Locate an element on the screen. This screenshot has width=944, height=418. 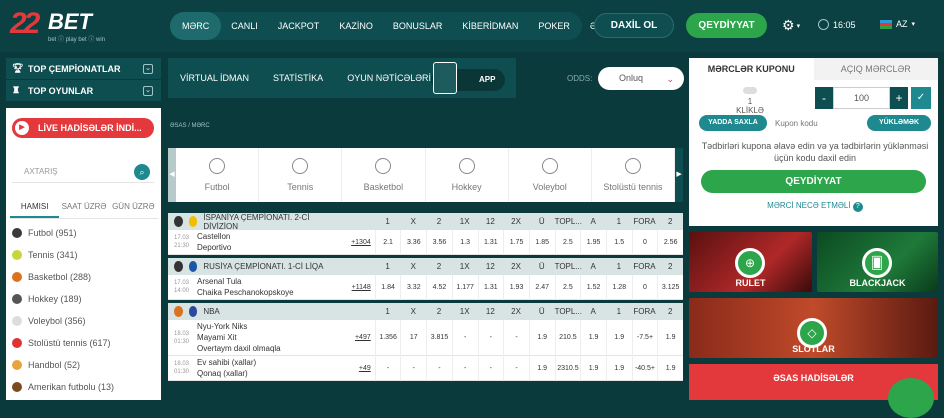
register-button: QEYDİYYAT is located at coordinates (726, 25).